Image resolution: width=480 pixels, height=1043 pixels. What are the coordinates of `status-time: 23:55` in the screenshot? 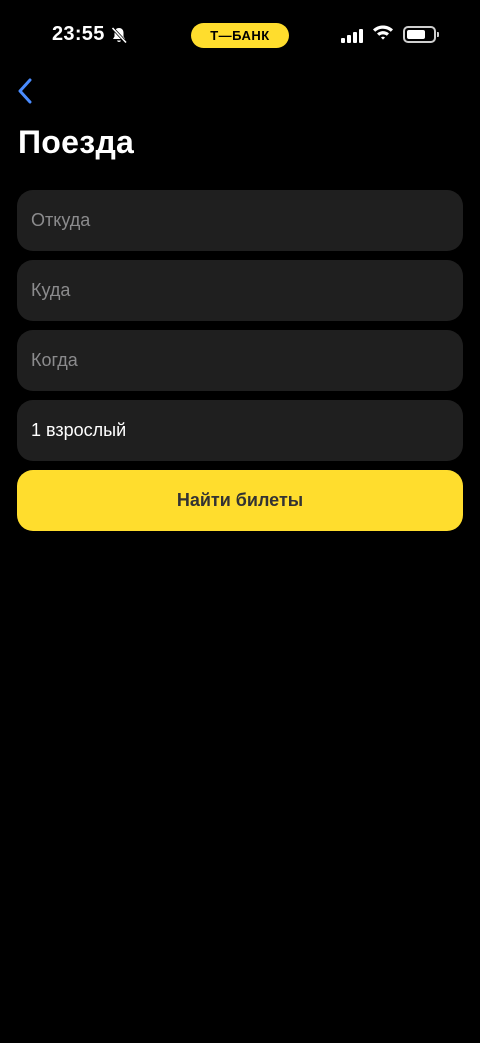 It's located at (90, 34).